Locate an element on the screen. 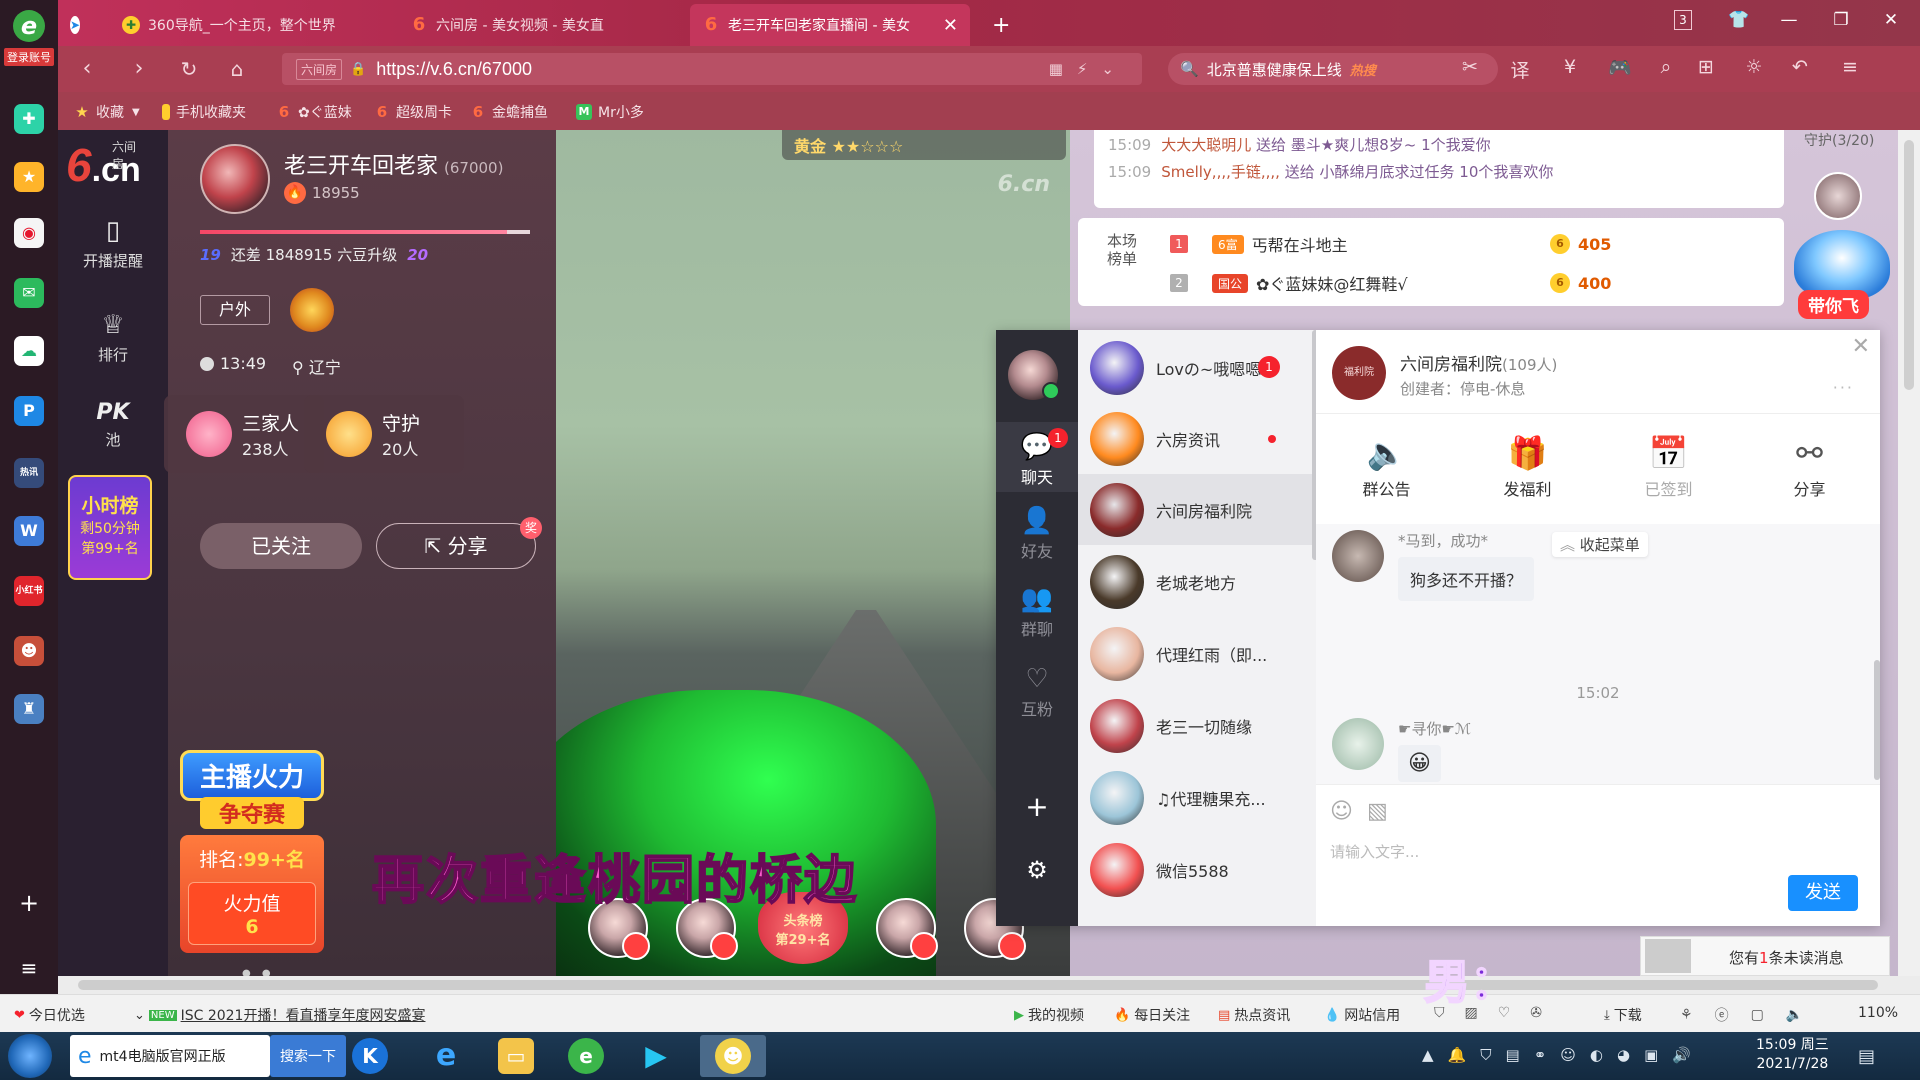 The height and width of the screenshot is (1080, 1920). undo-icon: ↶ is located at coordinates (1800, 67).